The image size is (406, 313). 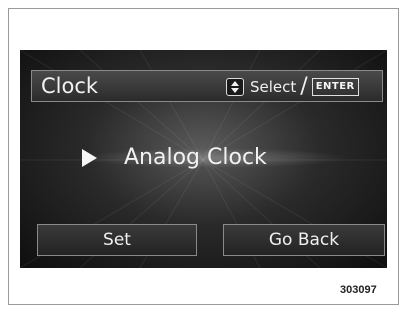 What do you see at coordinates (358, 290) in the screenshot?
I see `figure-number: 303097` at bounding box center [358, 290].